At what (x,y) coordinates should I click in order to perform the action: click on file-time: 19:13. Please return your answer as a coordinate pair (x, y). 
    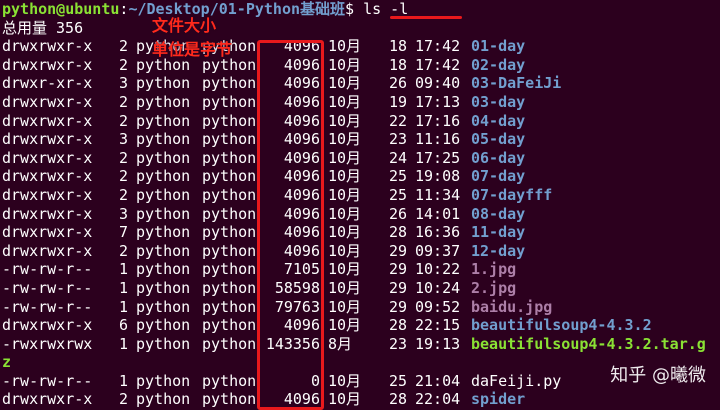
    Looking at the image, I should click on (438, 343).